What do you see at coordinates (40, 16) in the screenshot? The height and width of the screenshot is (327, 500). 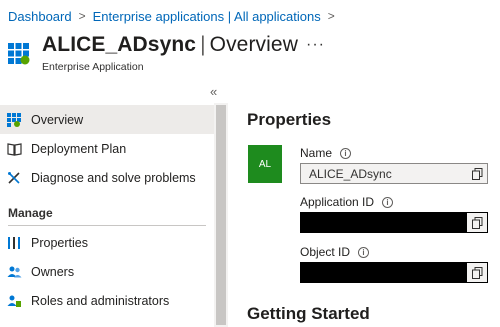 I see `breadcrumb-dashboard-link: Dashboard` at bounding box center [40, 16].